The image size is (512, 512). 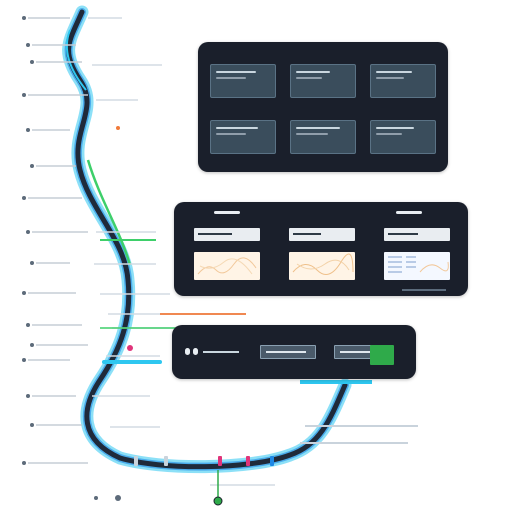 What do you see at coordinates (424, 290) in the screenshot?
I see `preview-footer-text` at bounding box center [424, 290].